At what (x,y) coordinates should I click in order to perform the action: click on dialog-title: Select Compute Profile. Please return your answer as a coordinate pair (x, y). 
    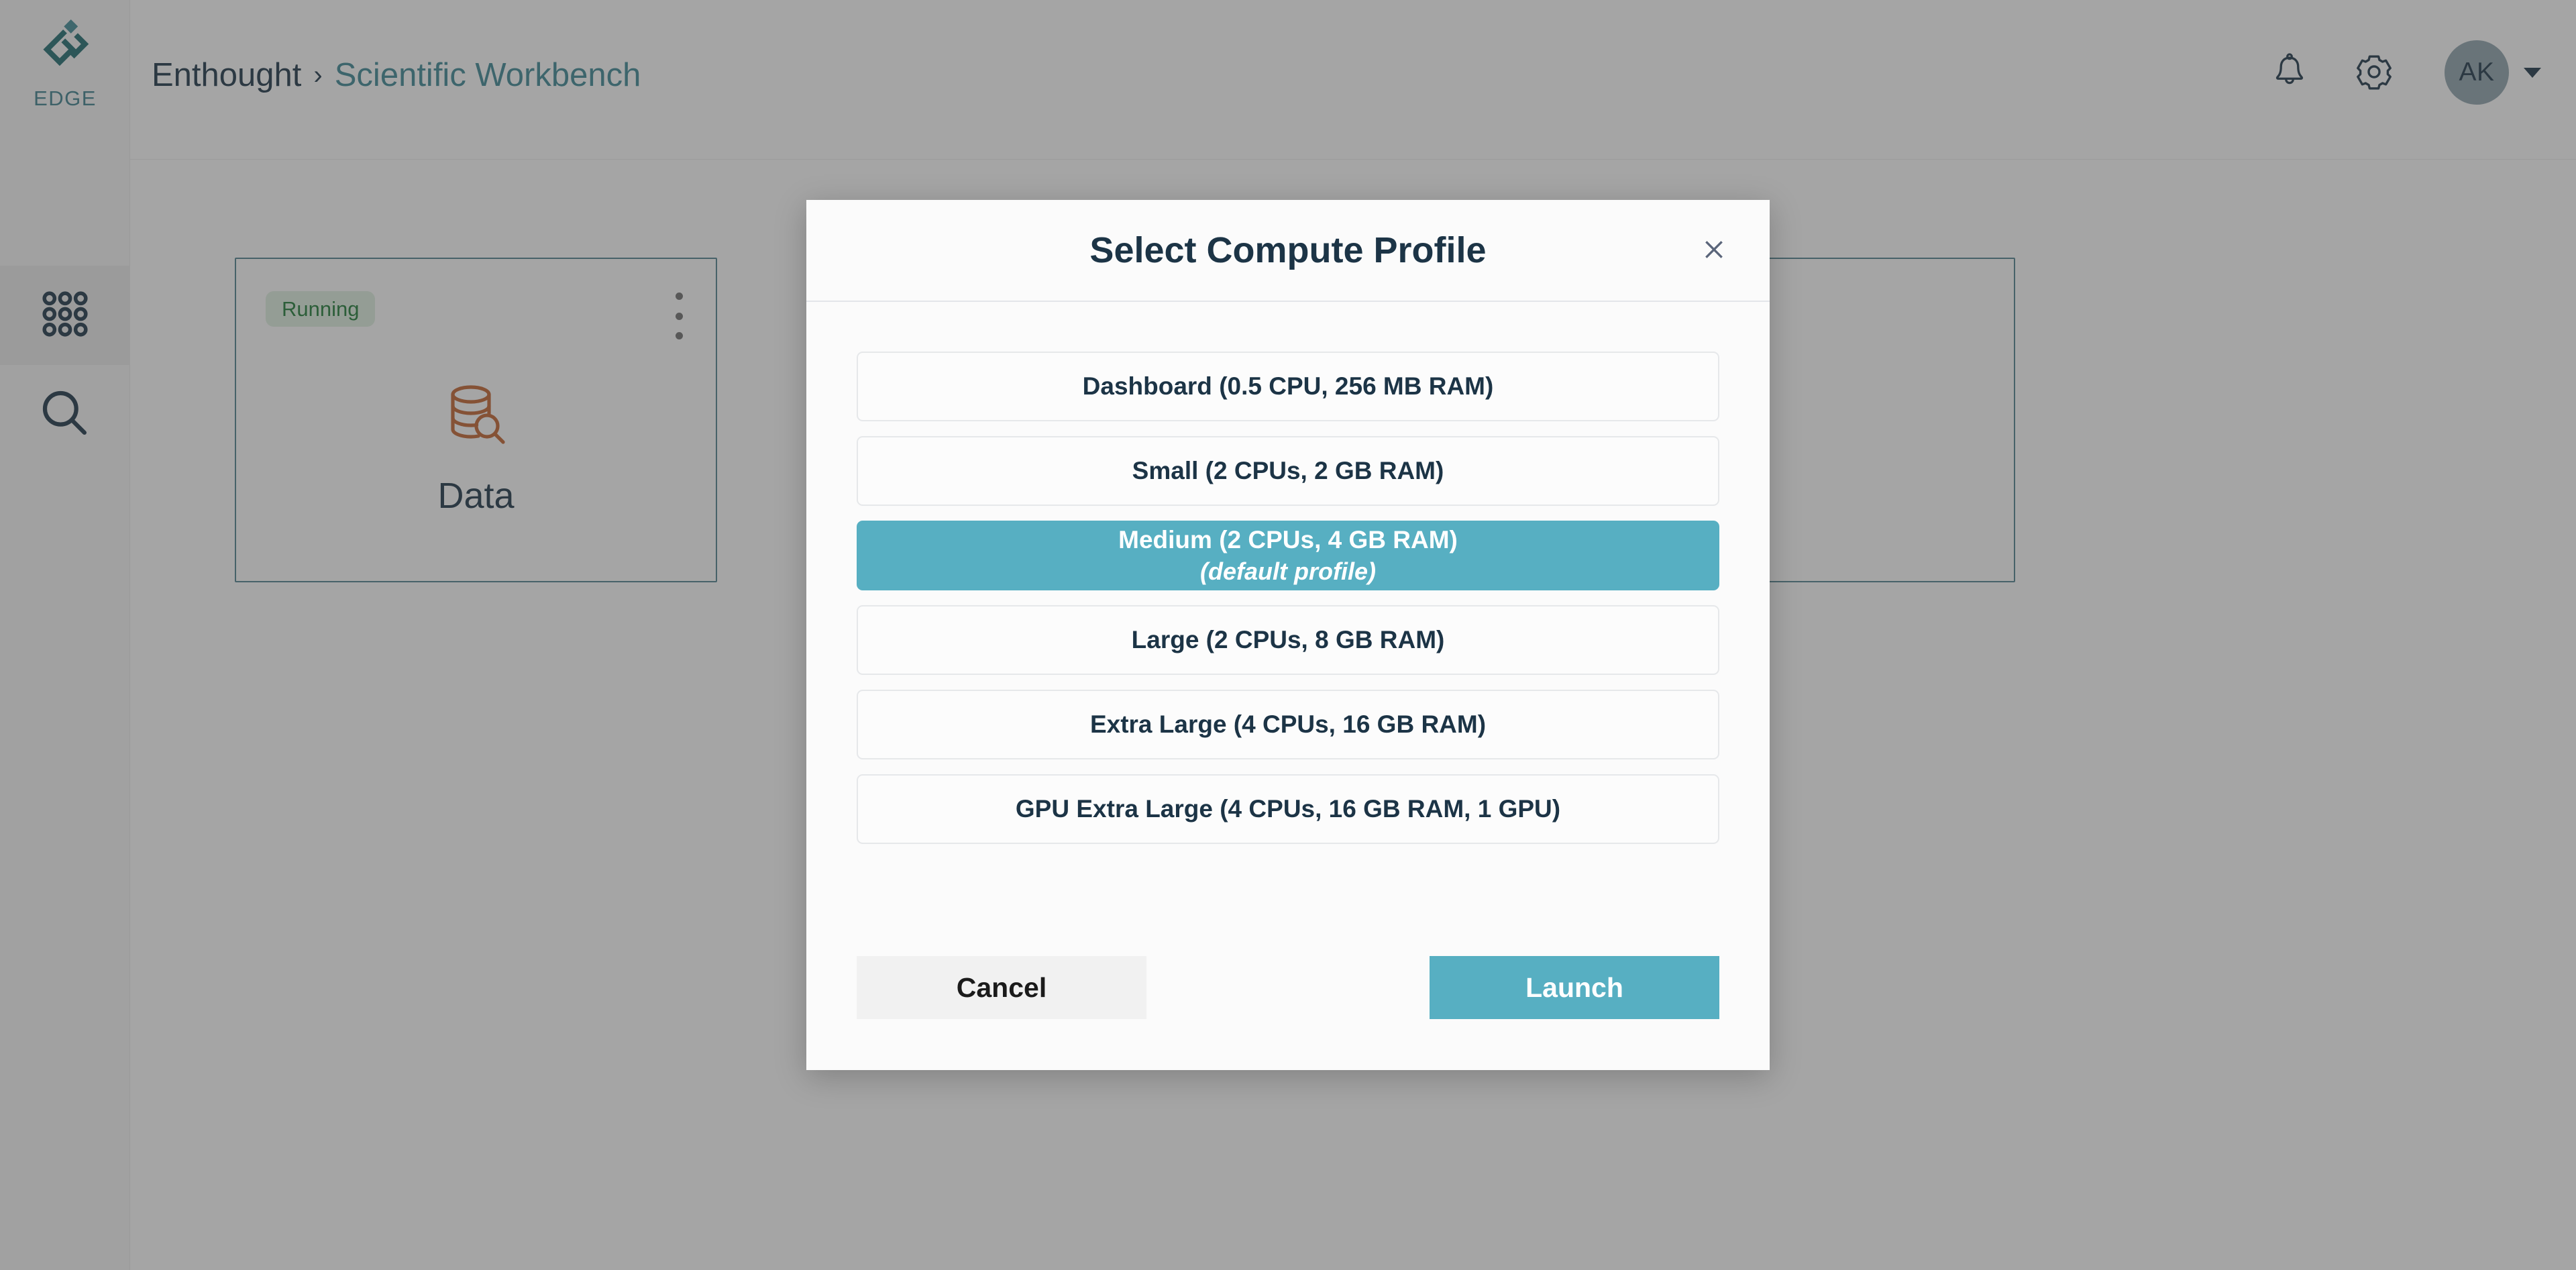
    Looking at the image, I should click on (1288, 250).